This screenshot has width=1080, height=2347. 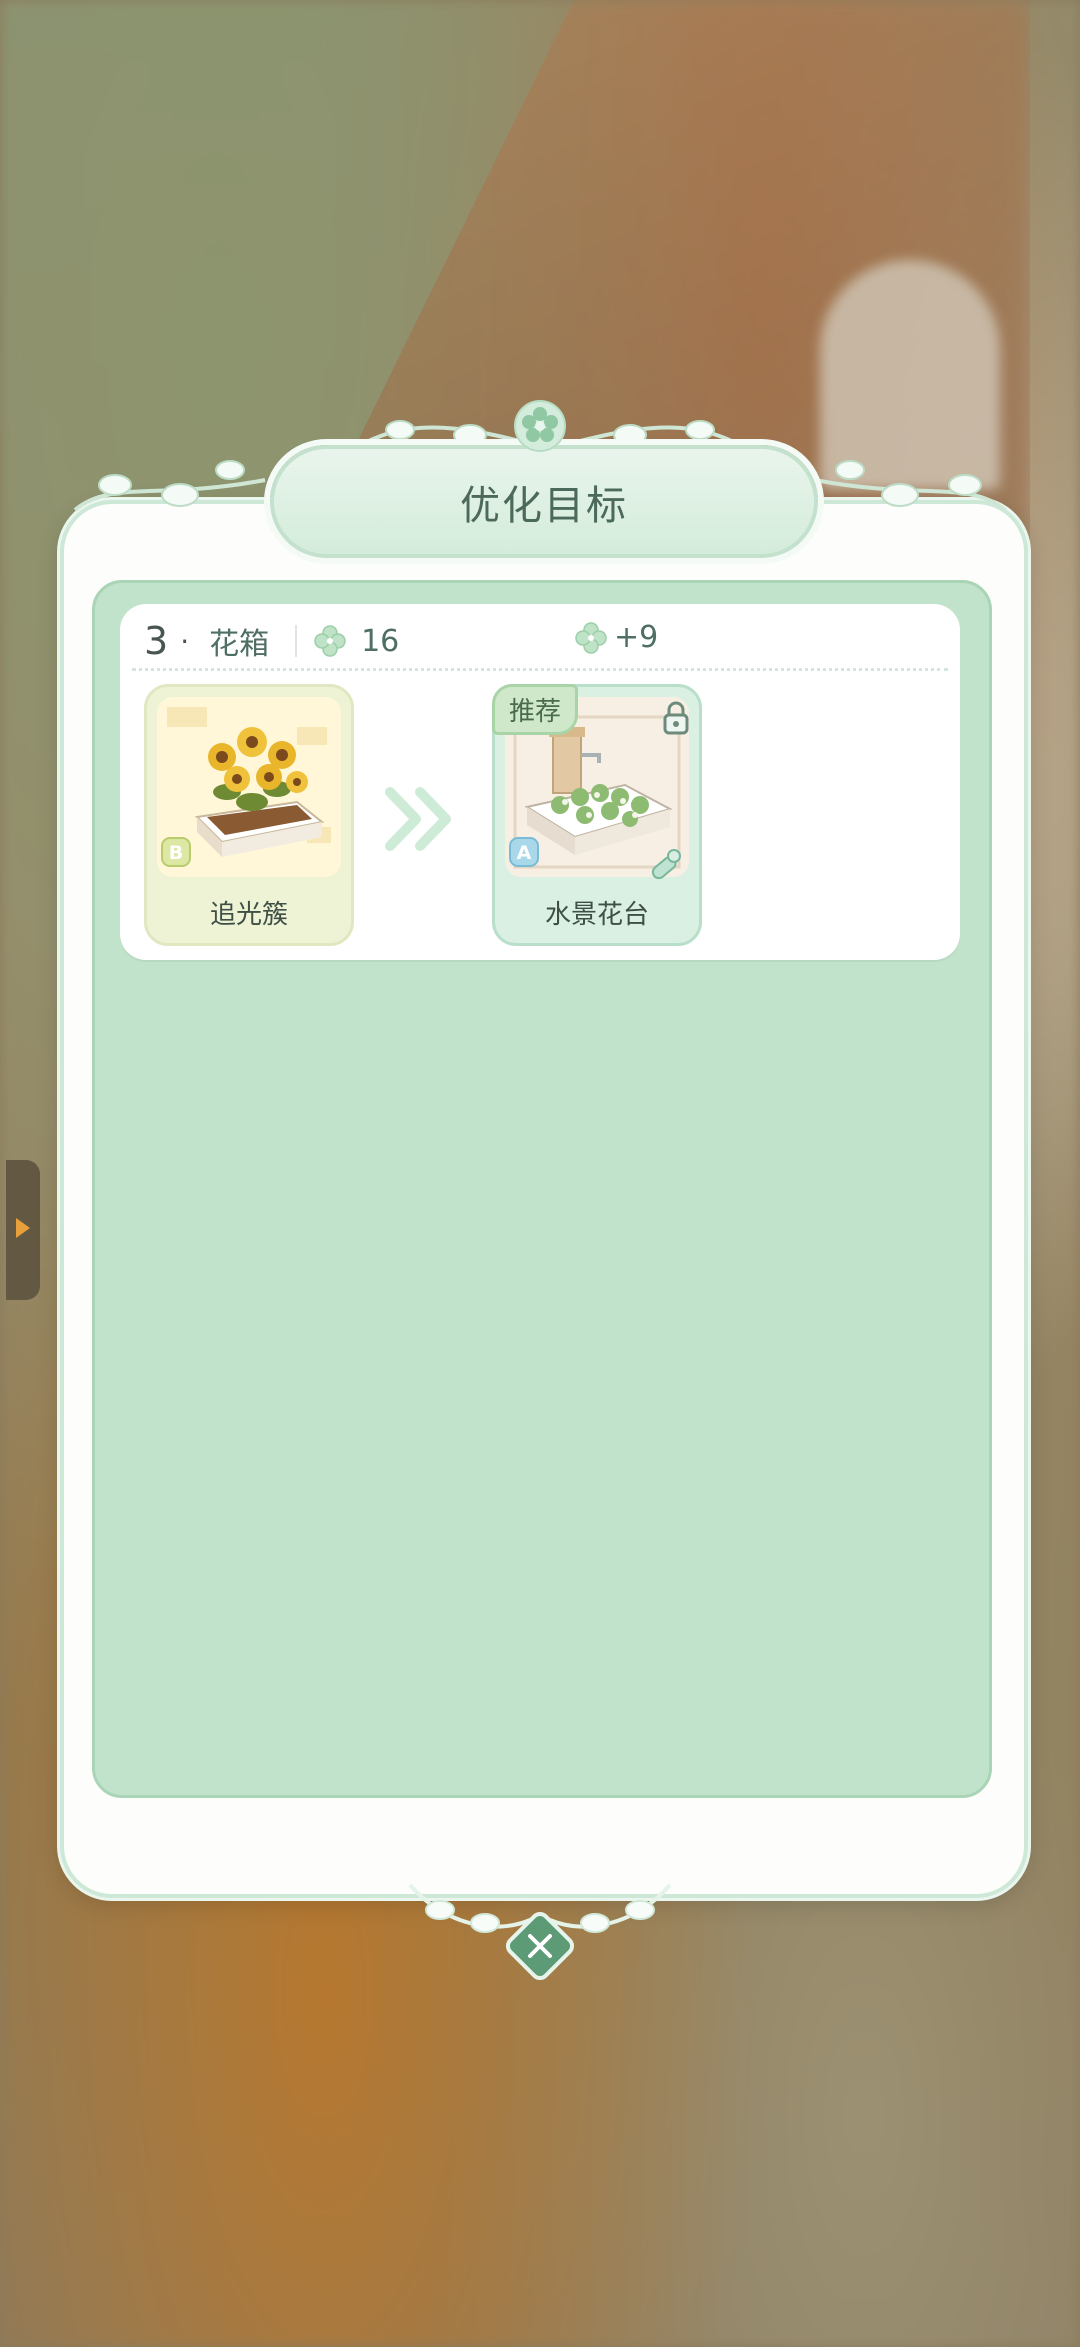 I want to click on entry-score: 16, so click(x=380, y=641).